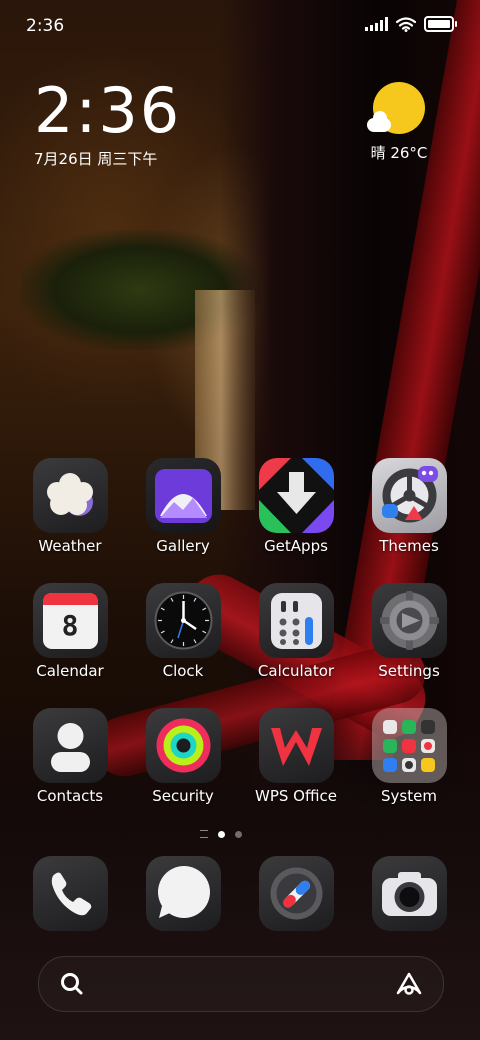 The height and width of the screenshot is (1040, 480). I want to click on dock-messages, so click(183, 893).